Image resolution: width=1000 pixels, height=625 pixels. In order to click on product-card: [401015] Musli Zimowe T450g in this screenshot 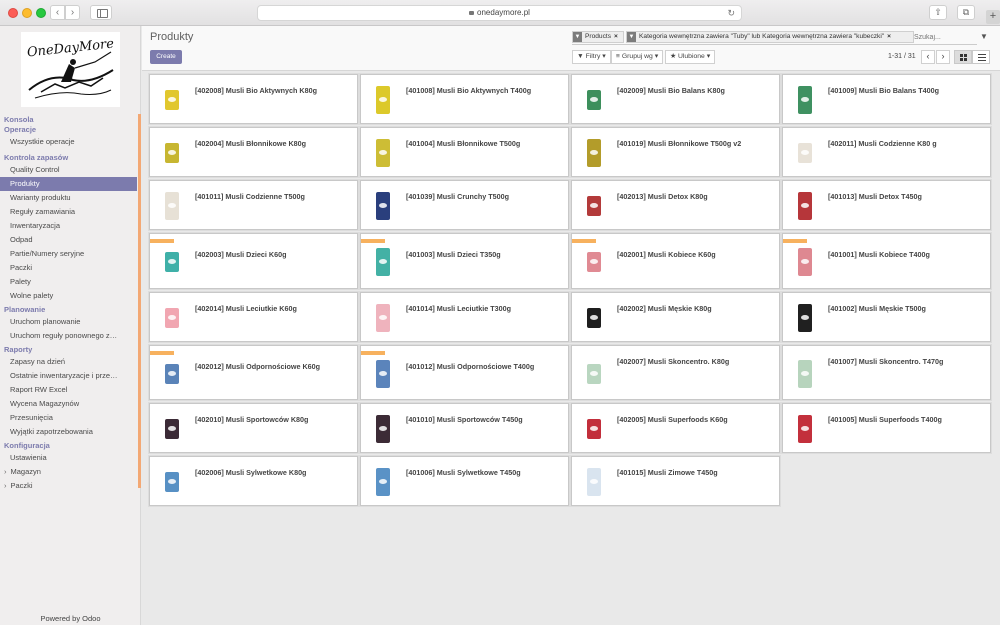, I will do `click(675, 481)`.